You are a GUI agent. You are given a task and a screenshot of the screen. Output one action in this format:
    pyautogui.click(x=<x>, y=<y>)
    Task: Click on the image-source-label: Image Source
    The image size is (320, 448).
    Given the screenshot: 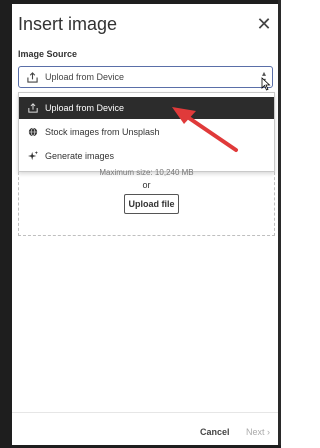 What is the action you would take?
    pyautogui.click(x=48, y=54)
    